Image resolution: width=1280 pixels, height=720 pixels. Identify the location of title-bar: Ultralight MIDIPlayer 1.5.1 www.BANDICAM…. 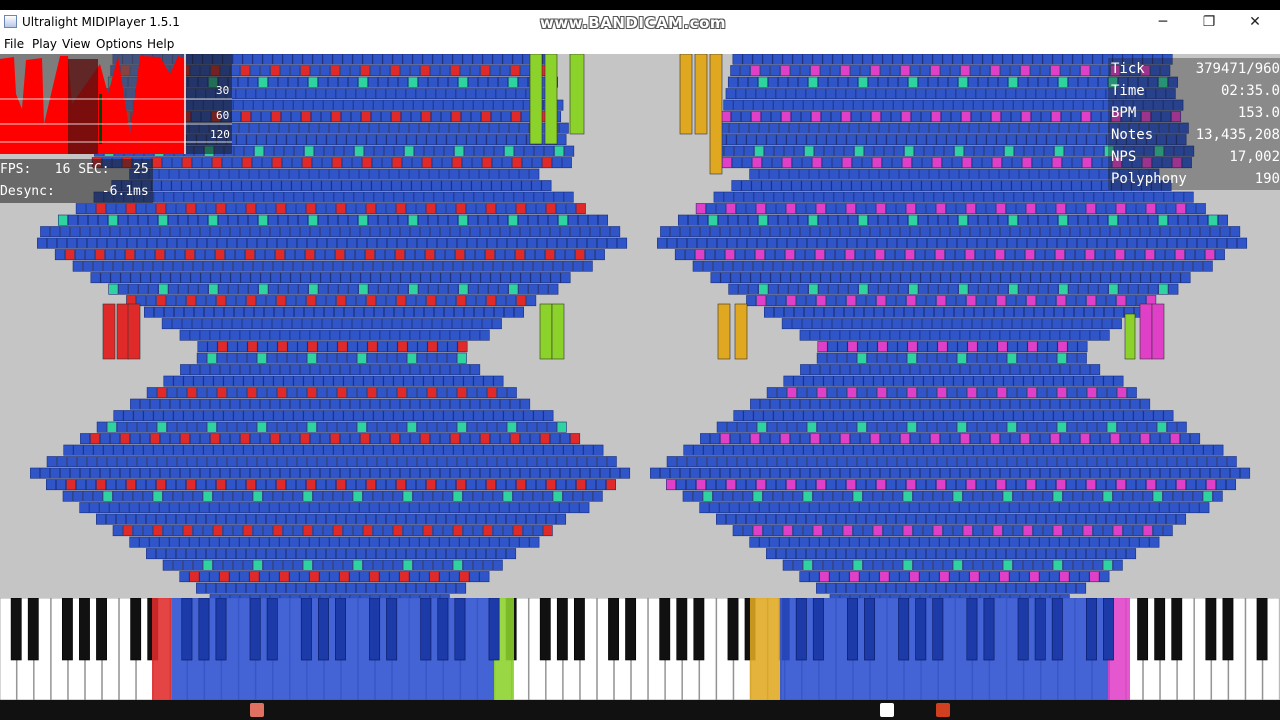
(640, 22).